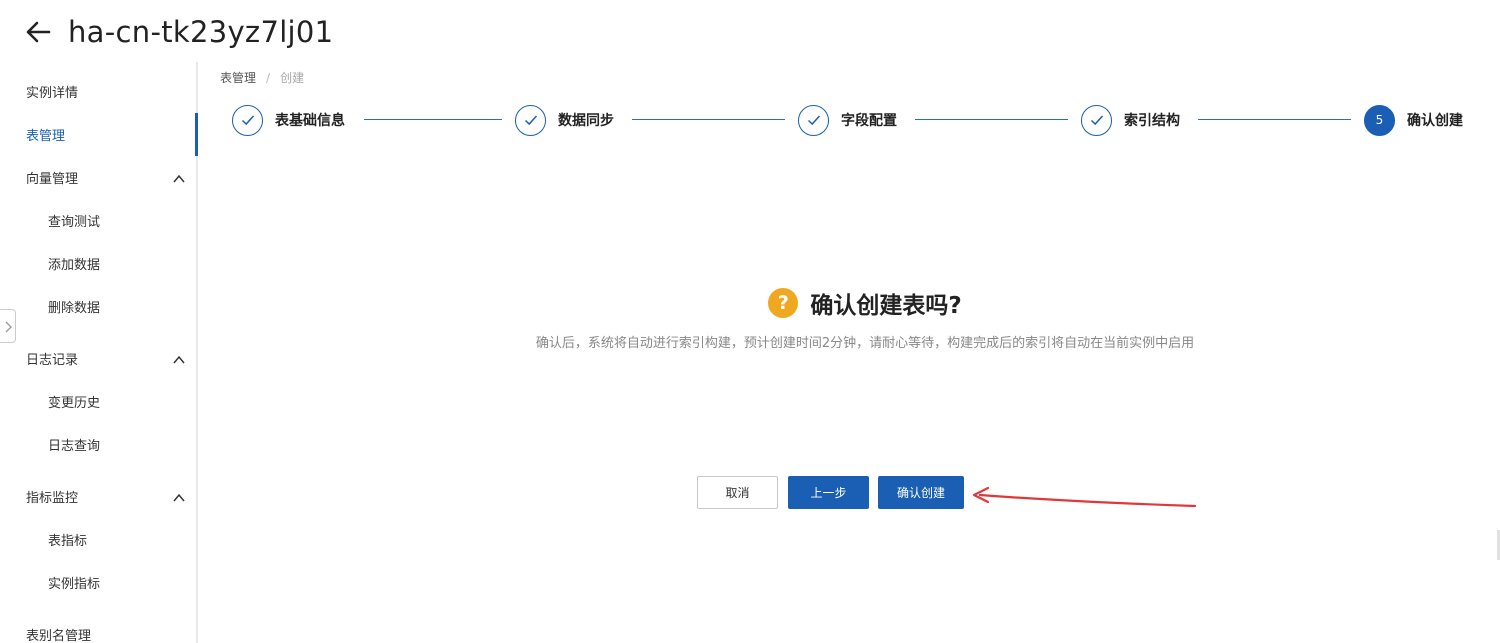  I want to click on sidebar-item-table-alias-management: 表别名管理, so click(111, 630).